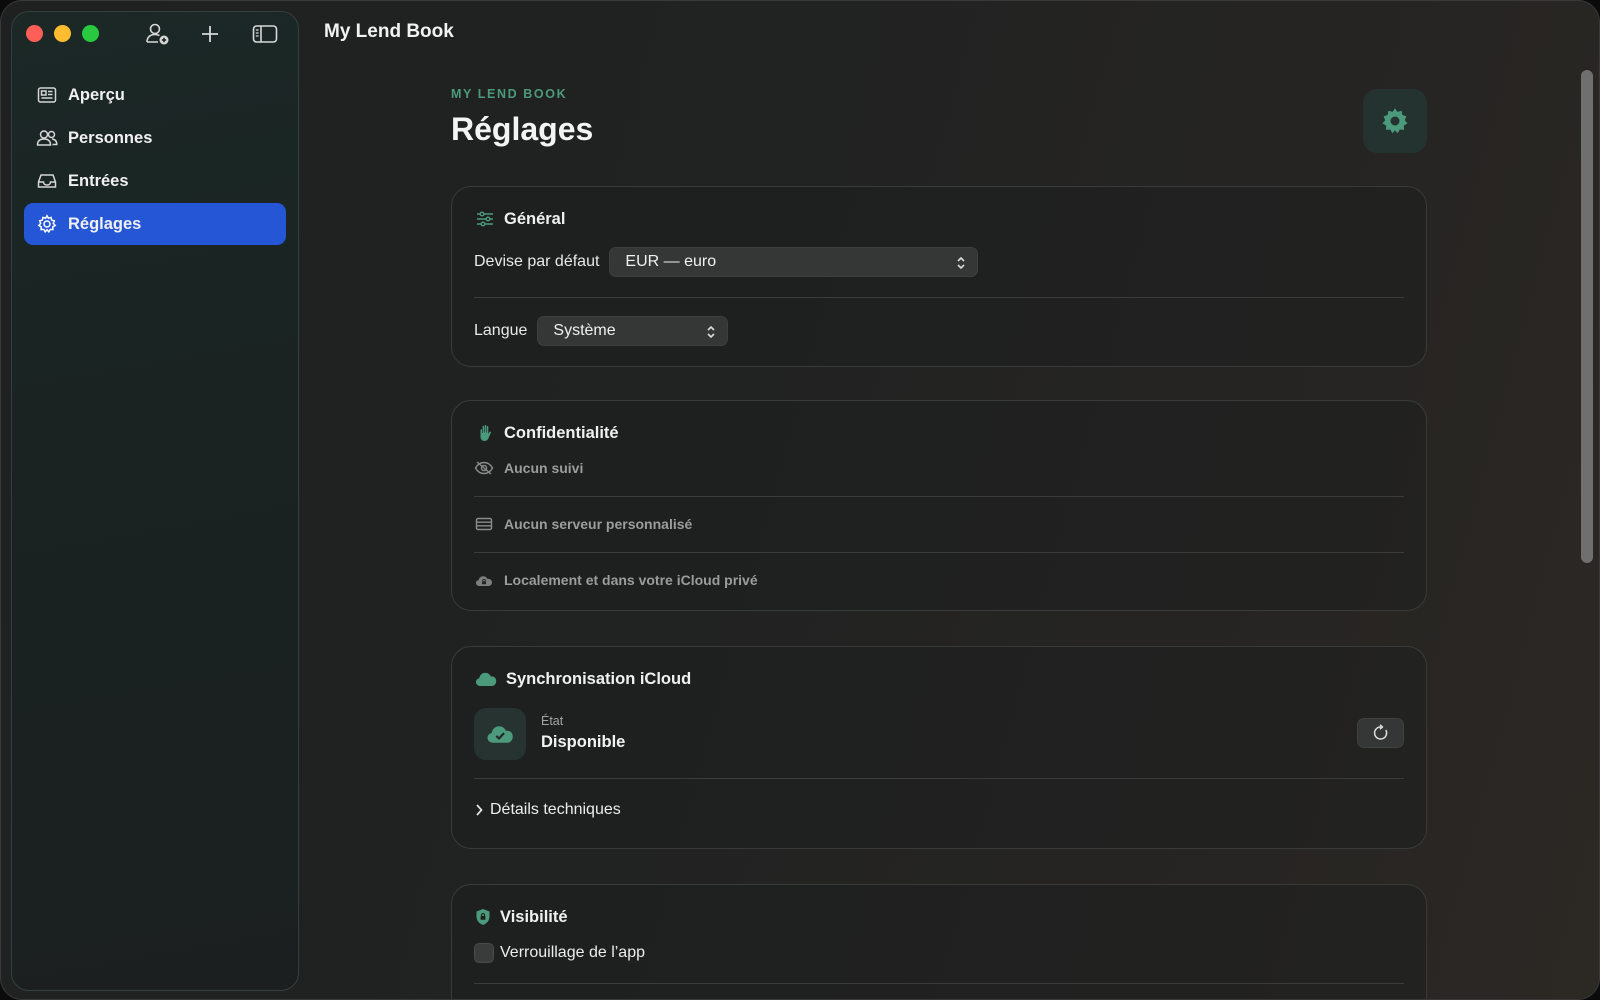  I want to click on sidebar-nav: Aperçu Personnes Entrées Réglages, so click(155, 160).